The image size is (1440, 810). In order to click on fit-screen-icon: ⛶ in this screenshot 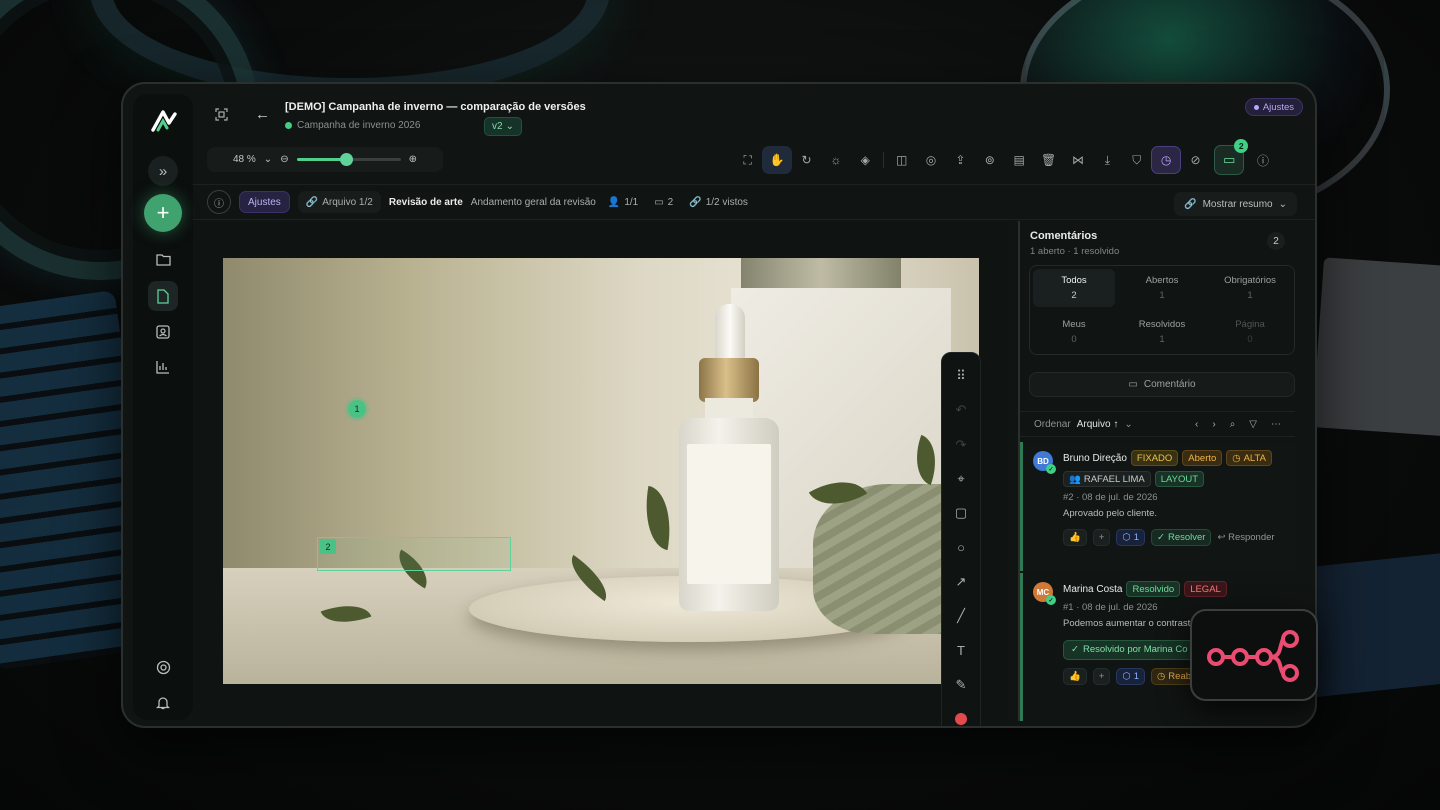, I will do `click(747, 160)`.